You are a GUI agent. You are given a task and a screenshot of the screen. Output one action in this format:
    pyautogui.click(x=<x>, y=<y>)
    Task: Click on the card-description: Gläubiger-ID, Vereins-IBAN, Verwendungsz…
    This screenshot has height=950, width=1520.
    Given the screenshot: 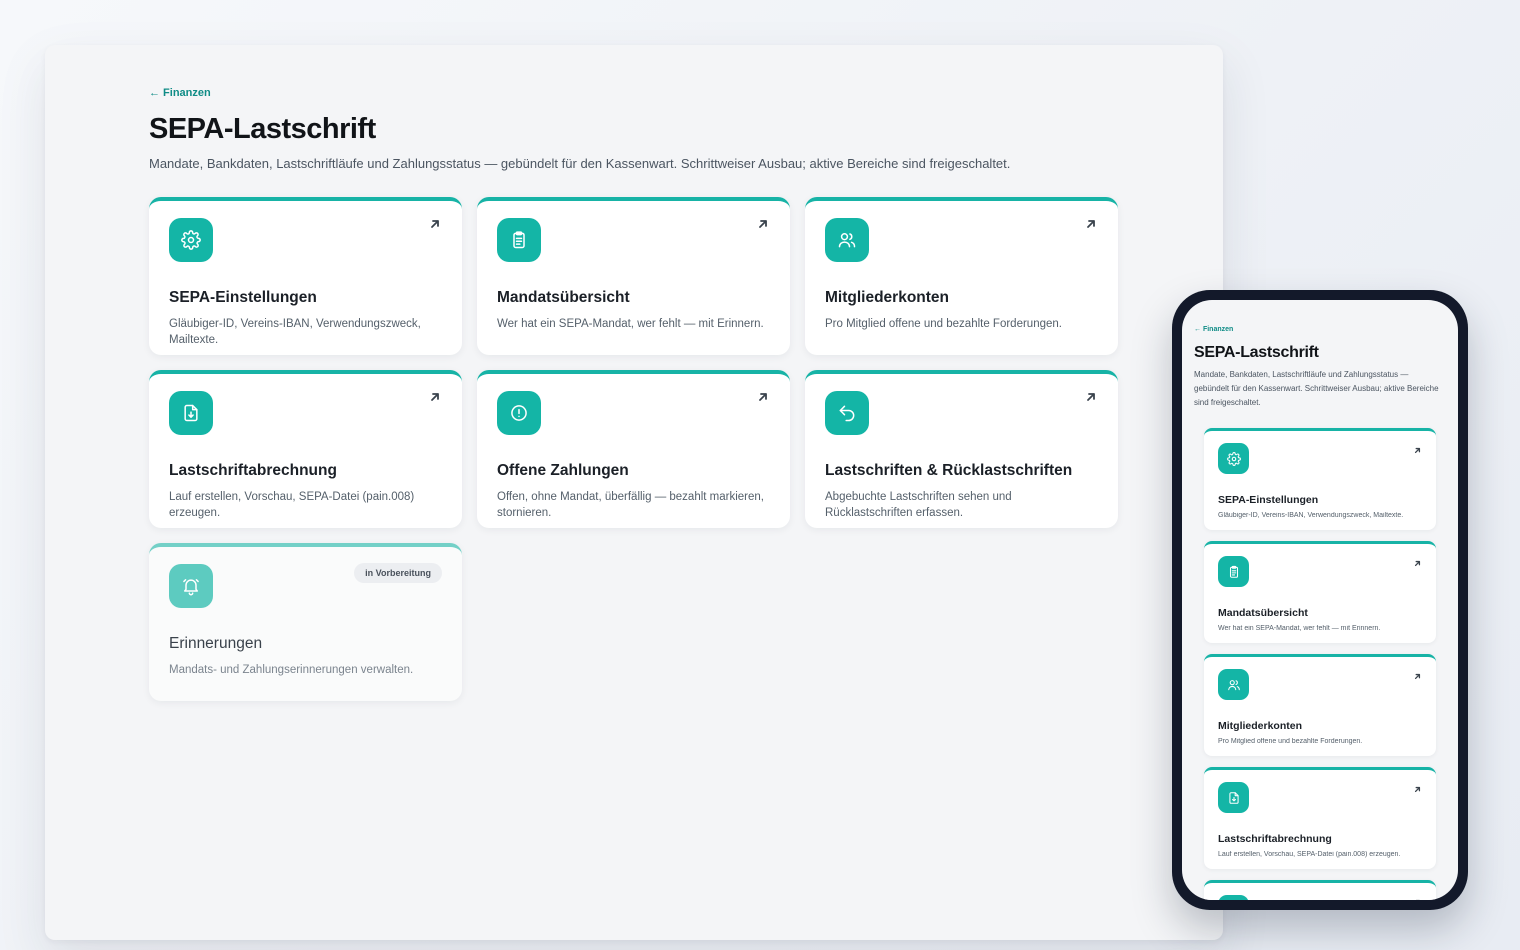 What is the action you would take?
    pyautogui.click(x=295, y=332)
    